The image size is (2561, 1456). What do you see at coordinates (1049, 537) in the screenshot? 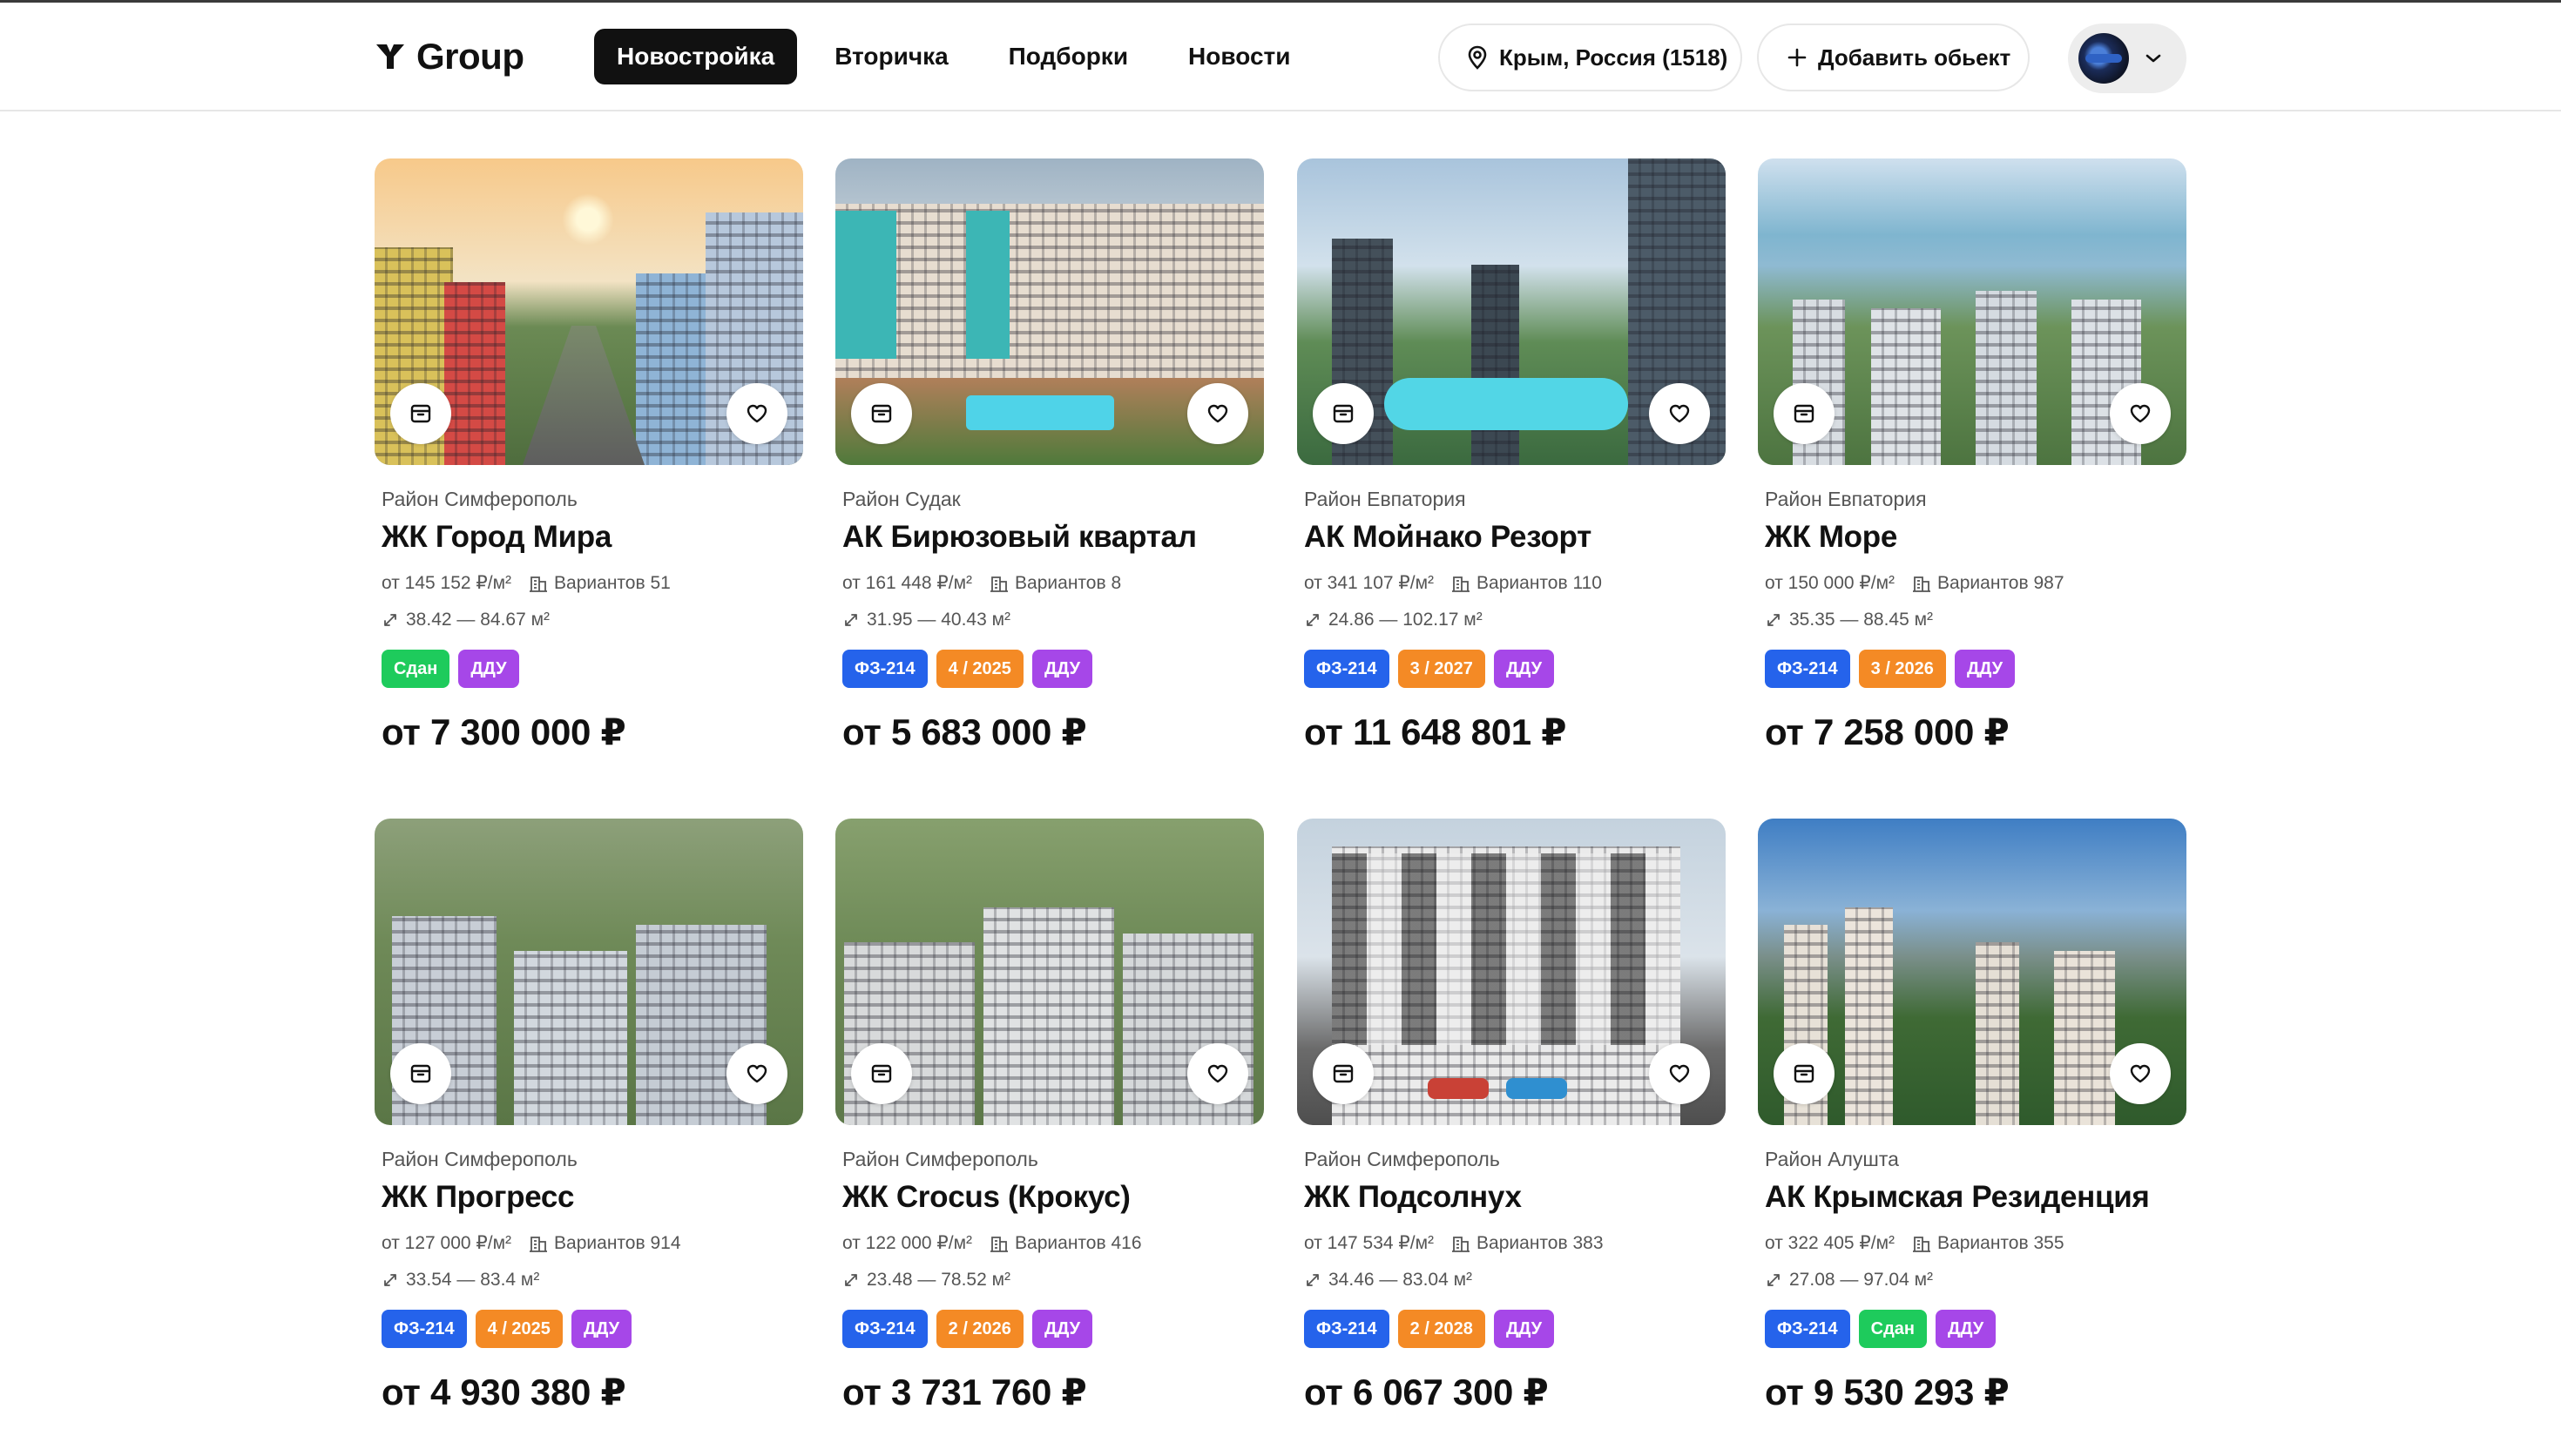
I see `card-title: АК Бирюзовый квартал` at bounding box center [1049, 537].